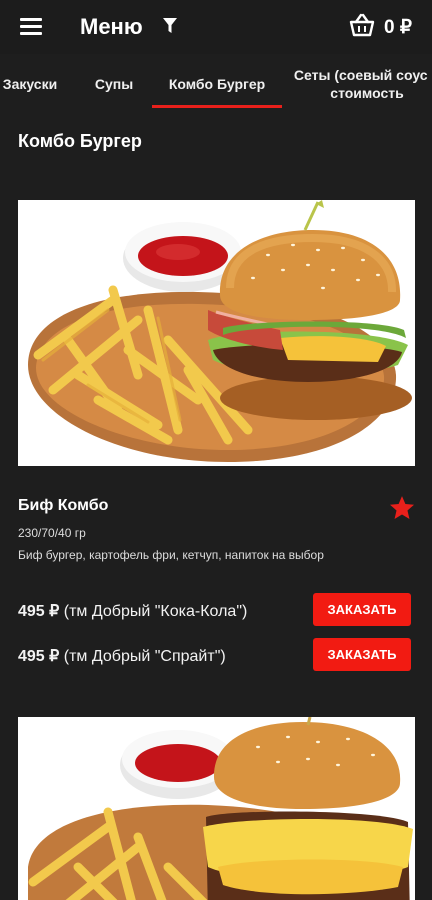  I want to click on price-option-row: 495 ₽ (тм Добрый "Кока-Кола") ЗАКАЗАТЬ, so click(217, 610).